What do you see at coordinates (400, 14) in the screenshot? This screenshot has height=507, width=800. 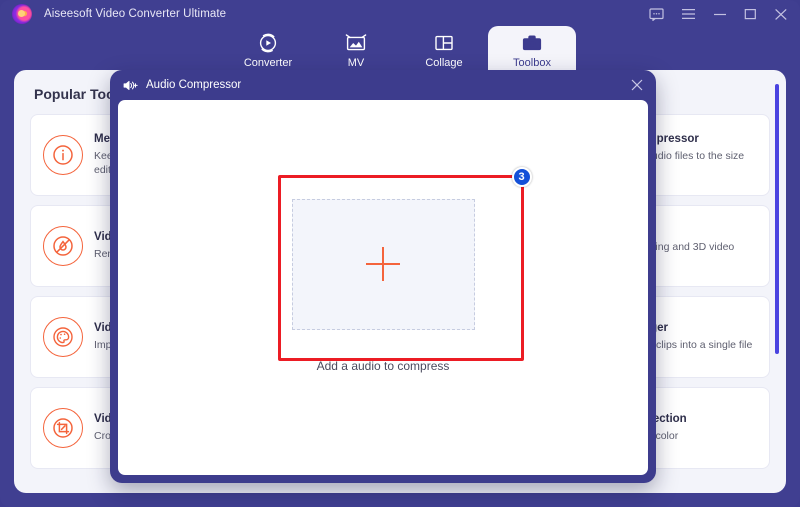 I see `title-bar: Aiseesoft Video Converter Ultimate` at bounding box center [400, 14].